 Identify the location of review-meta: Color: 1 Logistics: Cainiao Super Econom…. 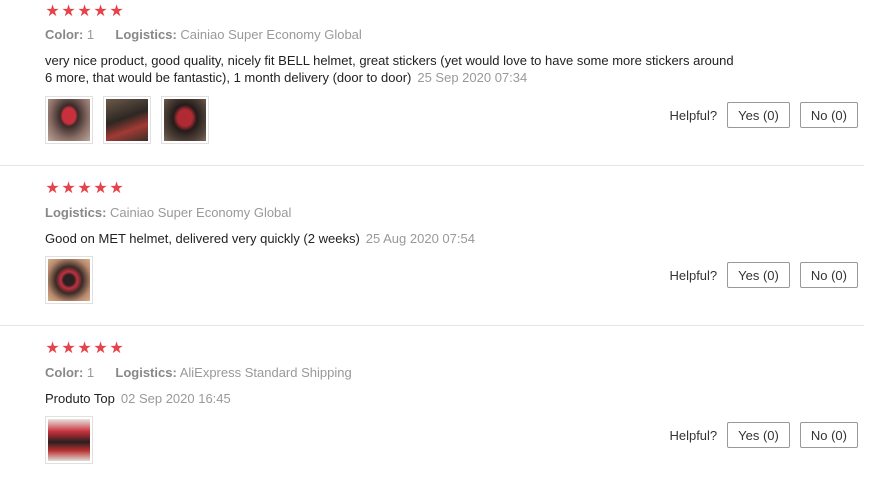
(203, 34).